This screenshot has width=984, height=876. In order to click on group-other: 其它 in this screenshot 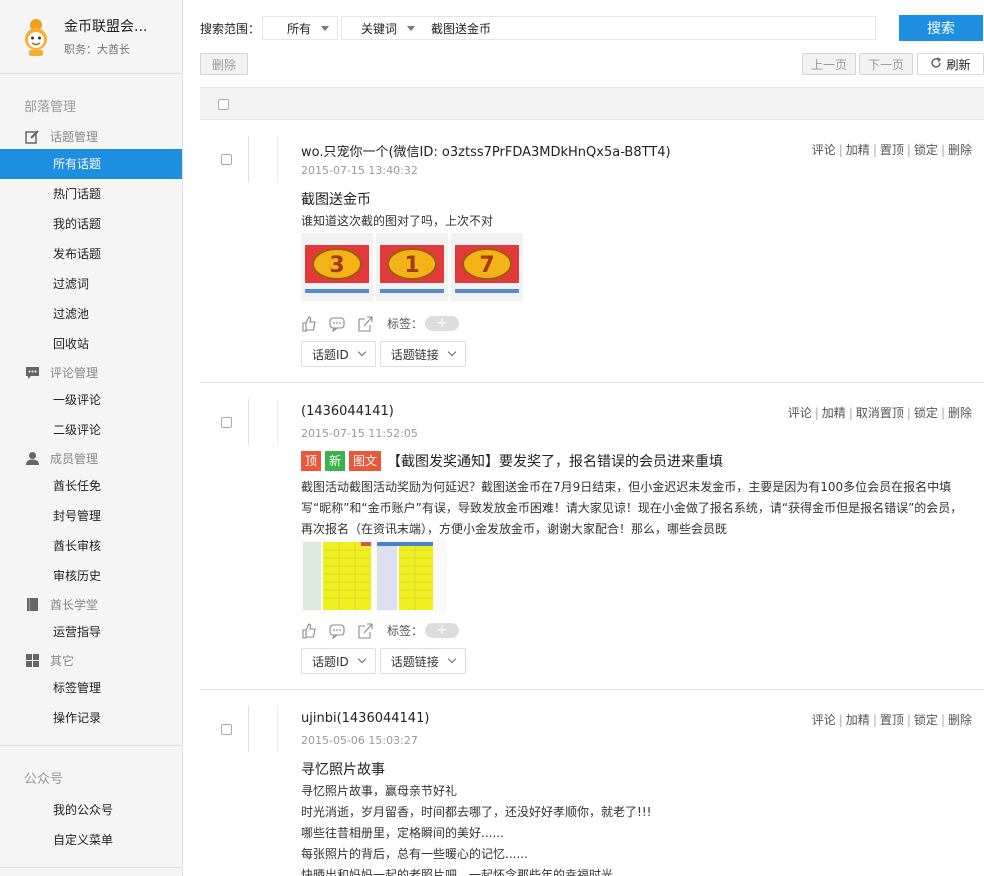, I will do `click(91, 660)`.